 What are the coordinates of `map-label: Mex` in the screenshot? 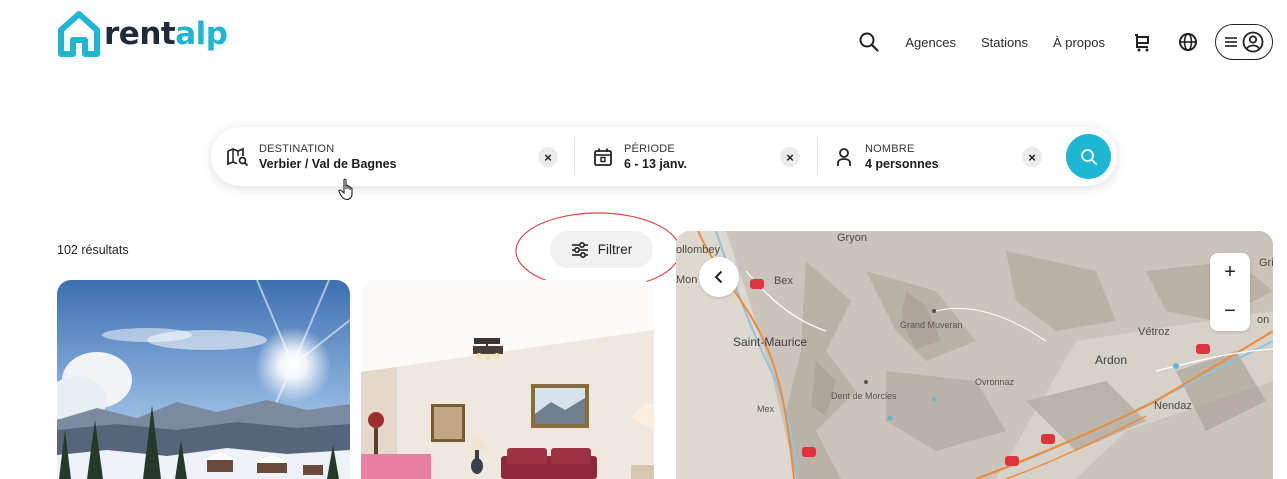 It's located at (766, 409).